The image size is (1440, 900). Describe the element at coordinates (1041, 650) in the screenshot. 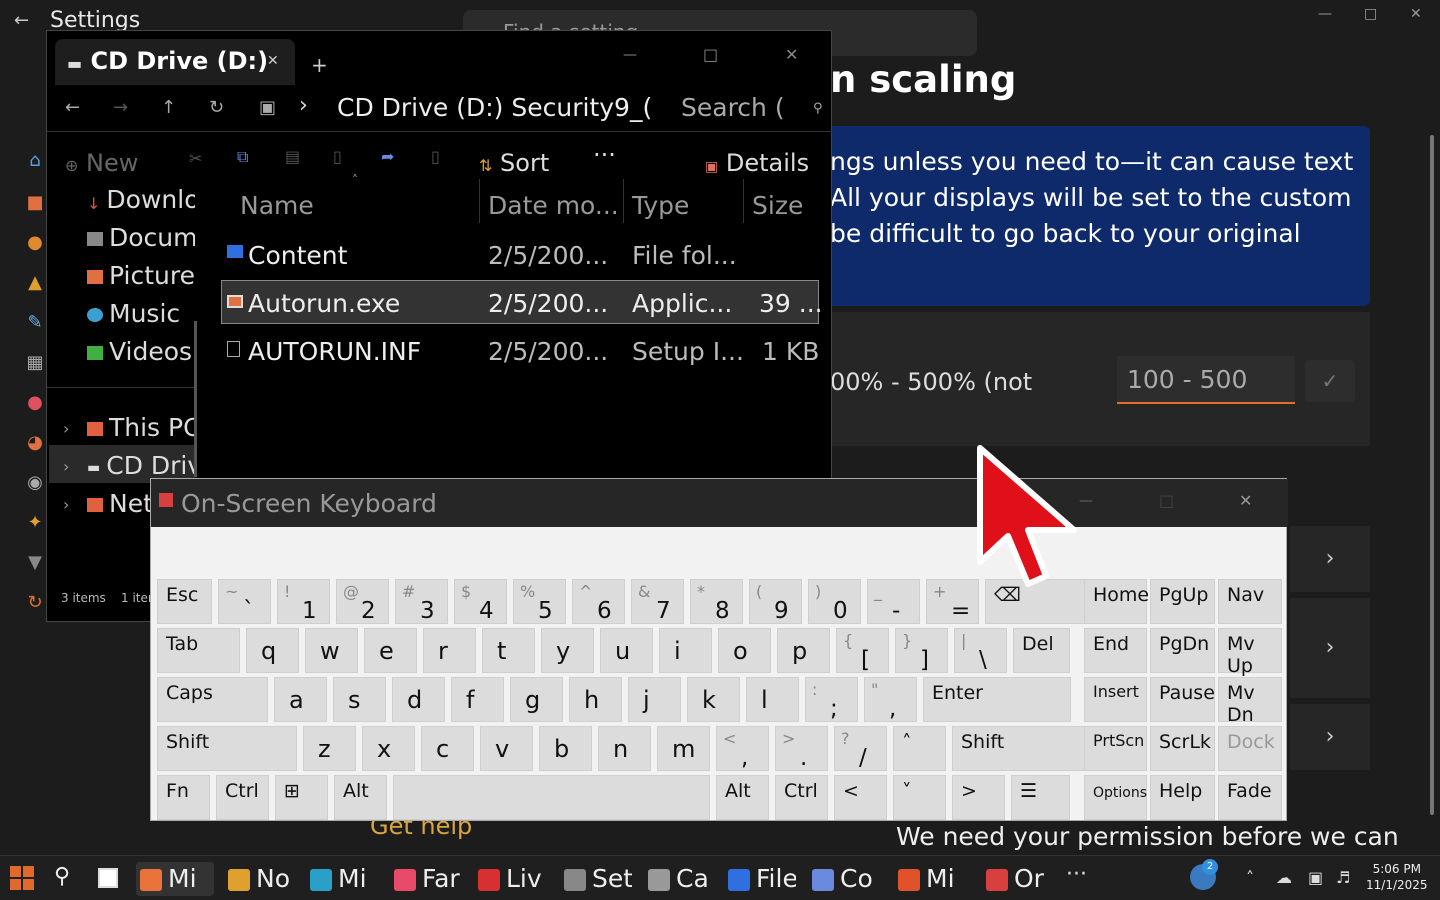

I see `key: Del` at that location.